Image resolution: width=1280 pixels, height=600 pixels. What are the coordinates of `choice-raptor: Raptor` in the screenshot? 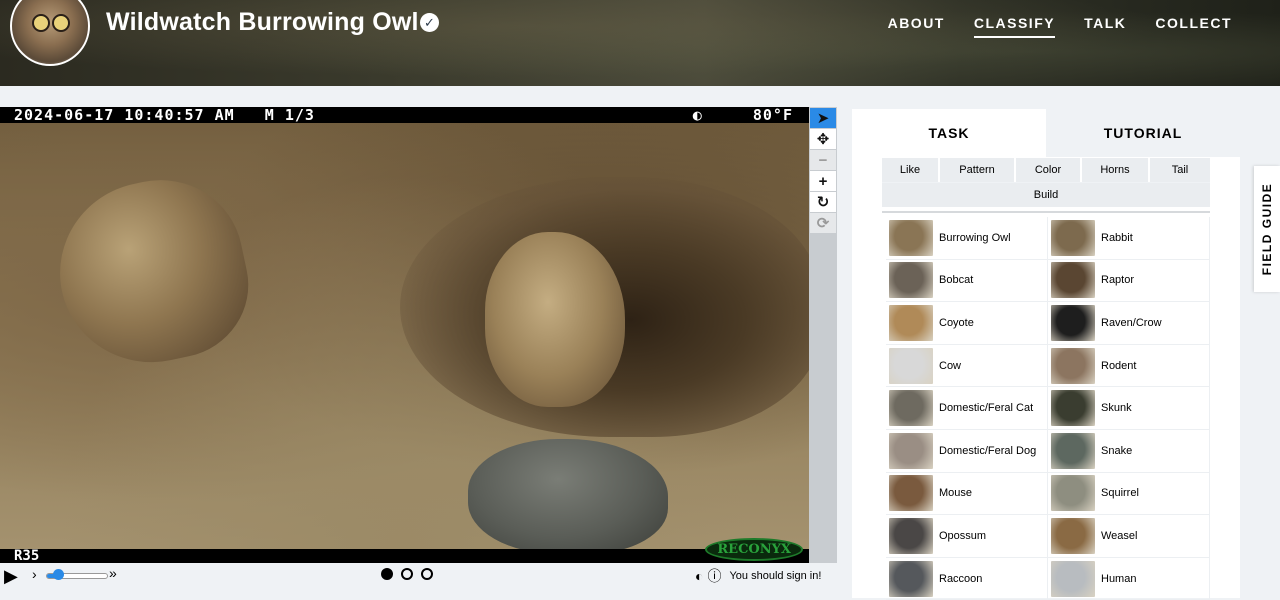 It's located at (1129, 281).